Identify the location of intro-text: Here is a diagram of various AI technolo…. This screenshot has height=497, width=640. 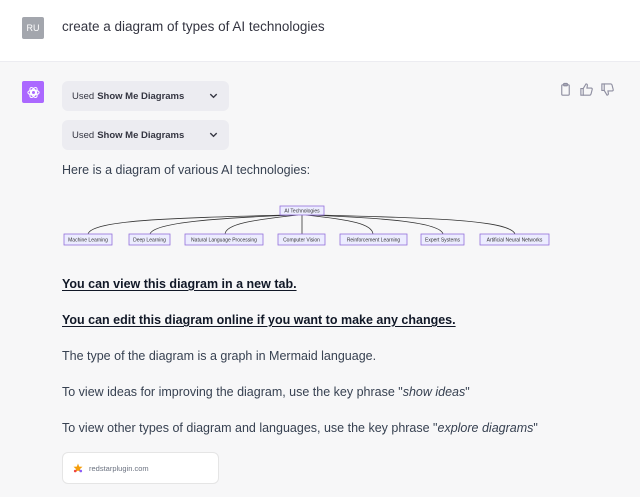
(186, 170).